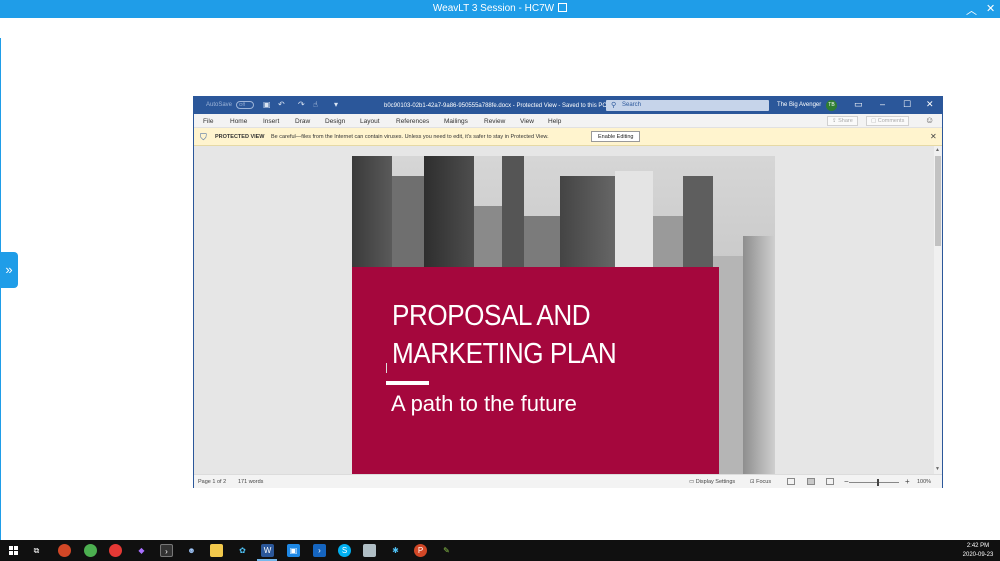 The height and width of the screenshot is (561, 1000). Describe the element at coordinates (937, 469) in the screenshot. I see `scroll-down-icon: ▼` at that location.